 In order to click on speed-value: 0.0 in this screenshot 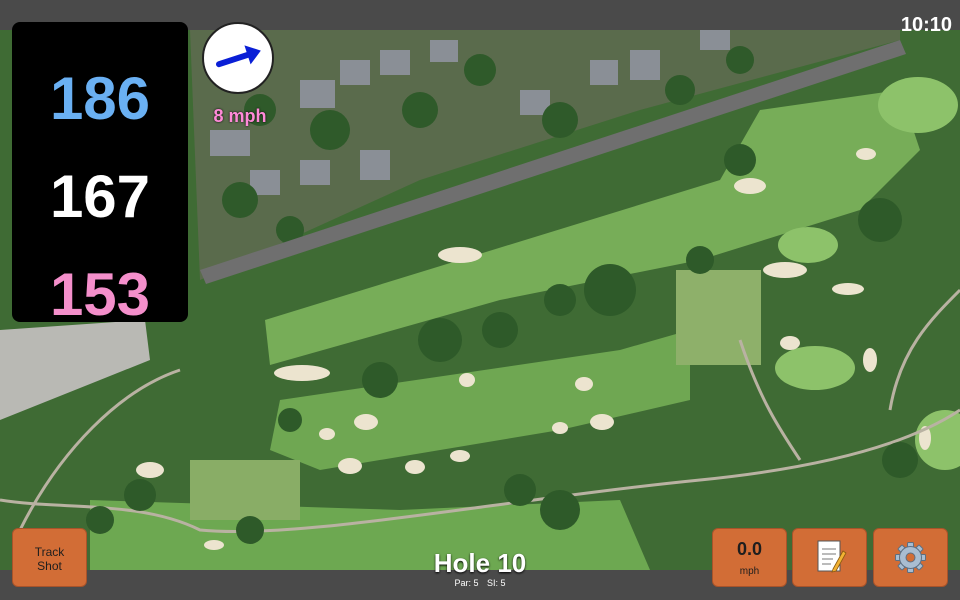, I will do `click(749, 549)`.